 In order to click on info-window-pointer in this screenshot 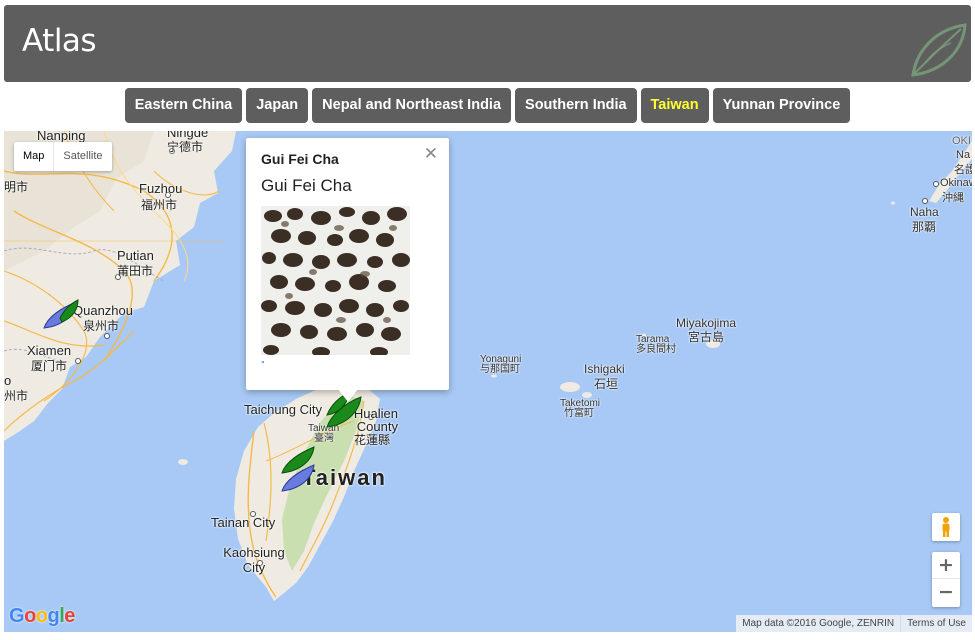, I will do `click(348, 395)`.